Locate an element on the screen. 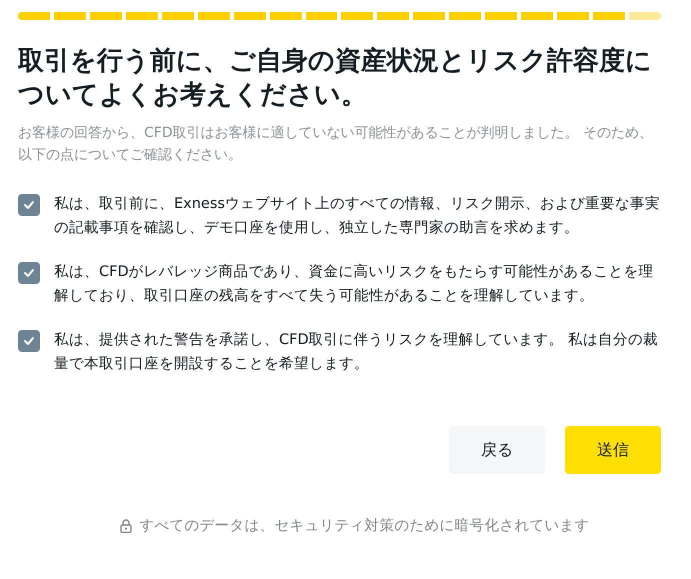  security-note: すべてのデータは、セキュリティ対策のために暗号化されています is located at coordinates (365, 525).